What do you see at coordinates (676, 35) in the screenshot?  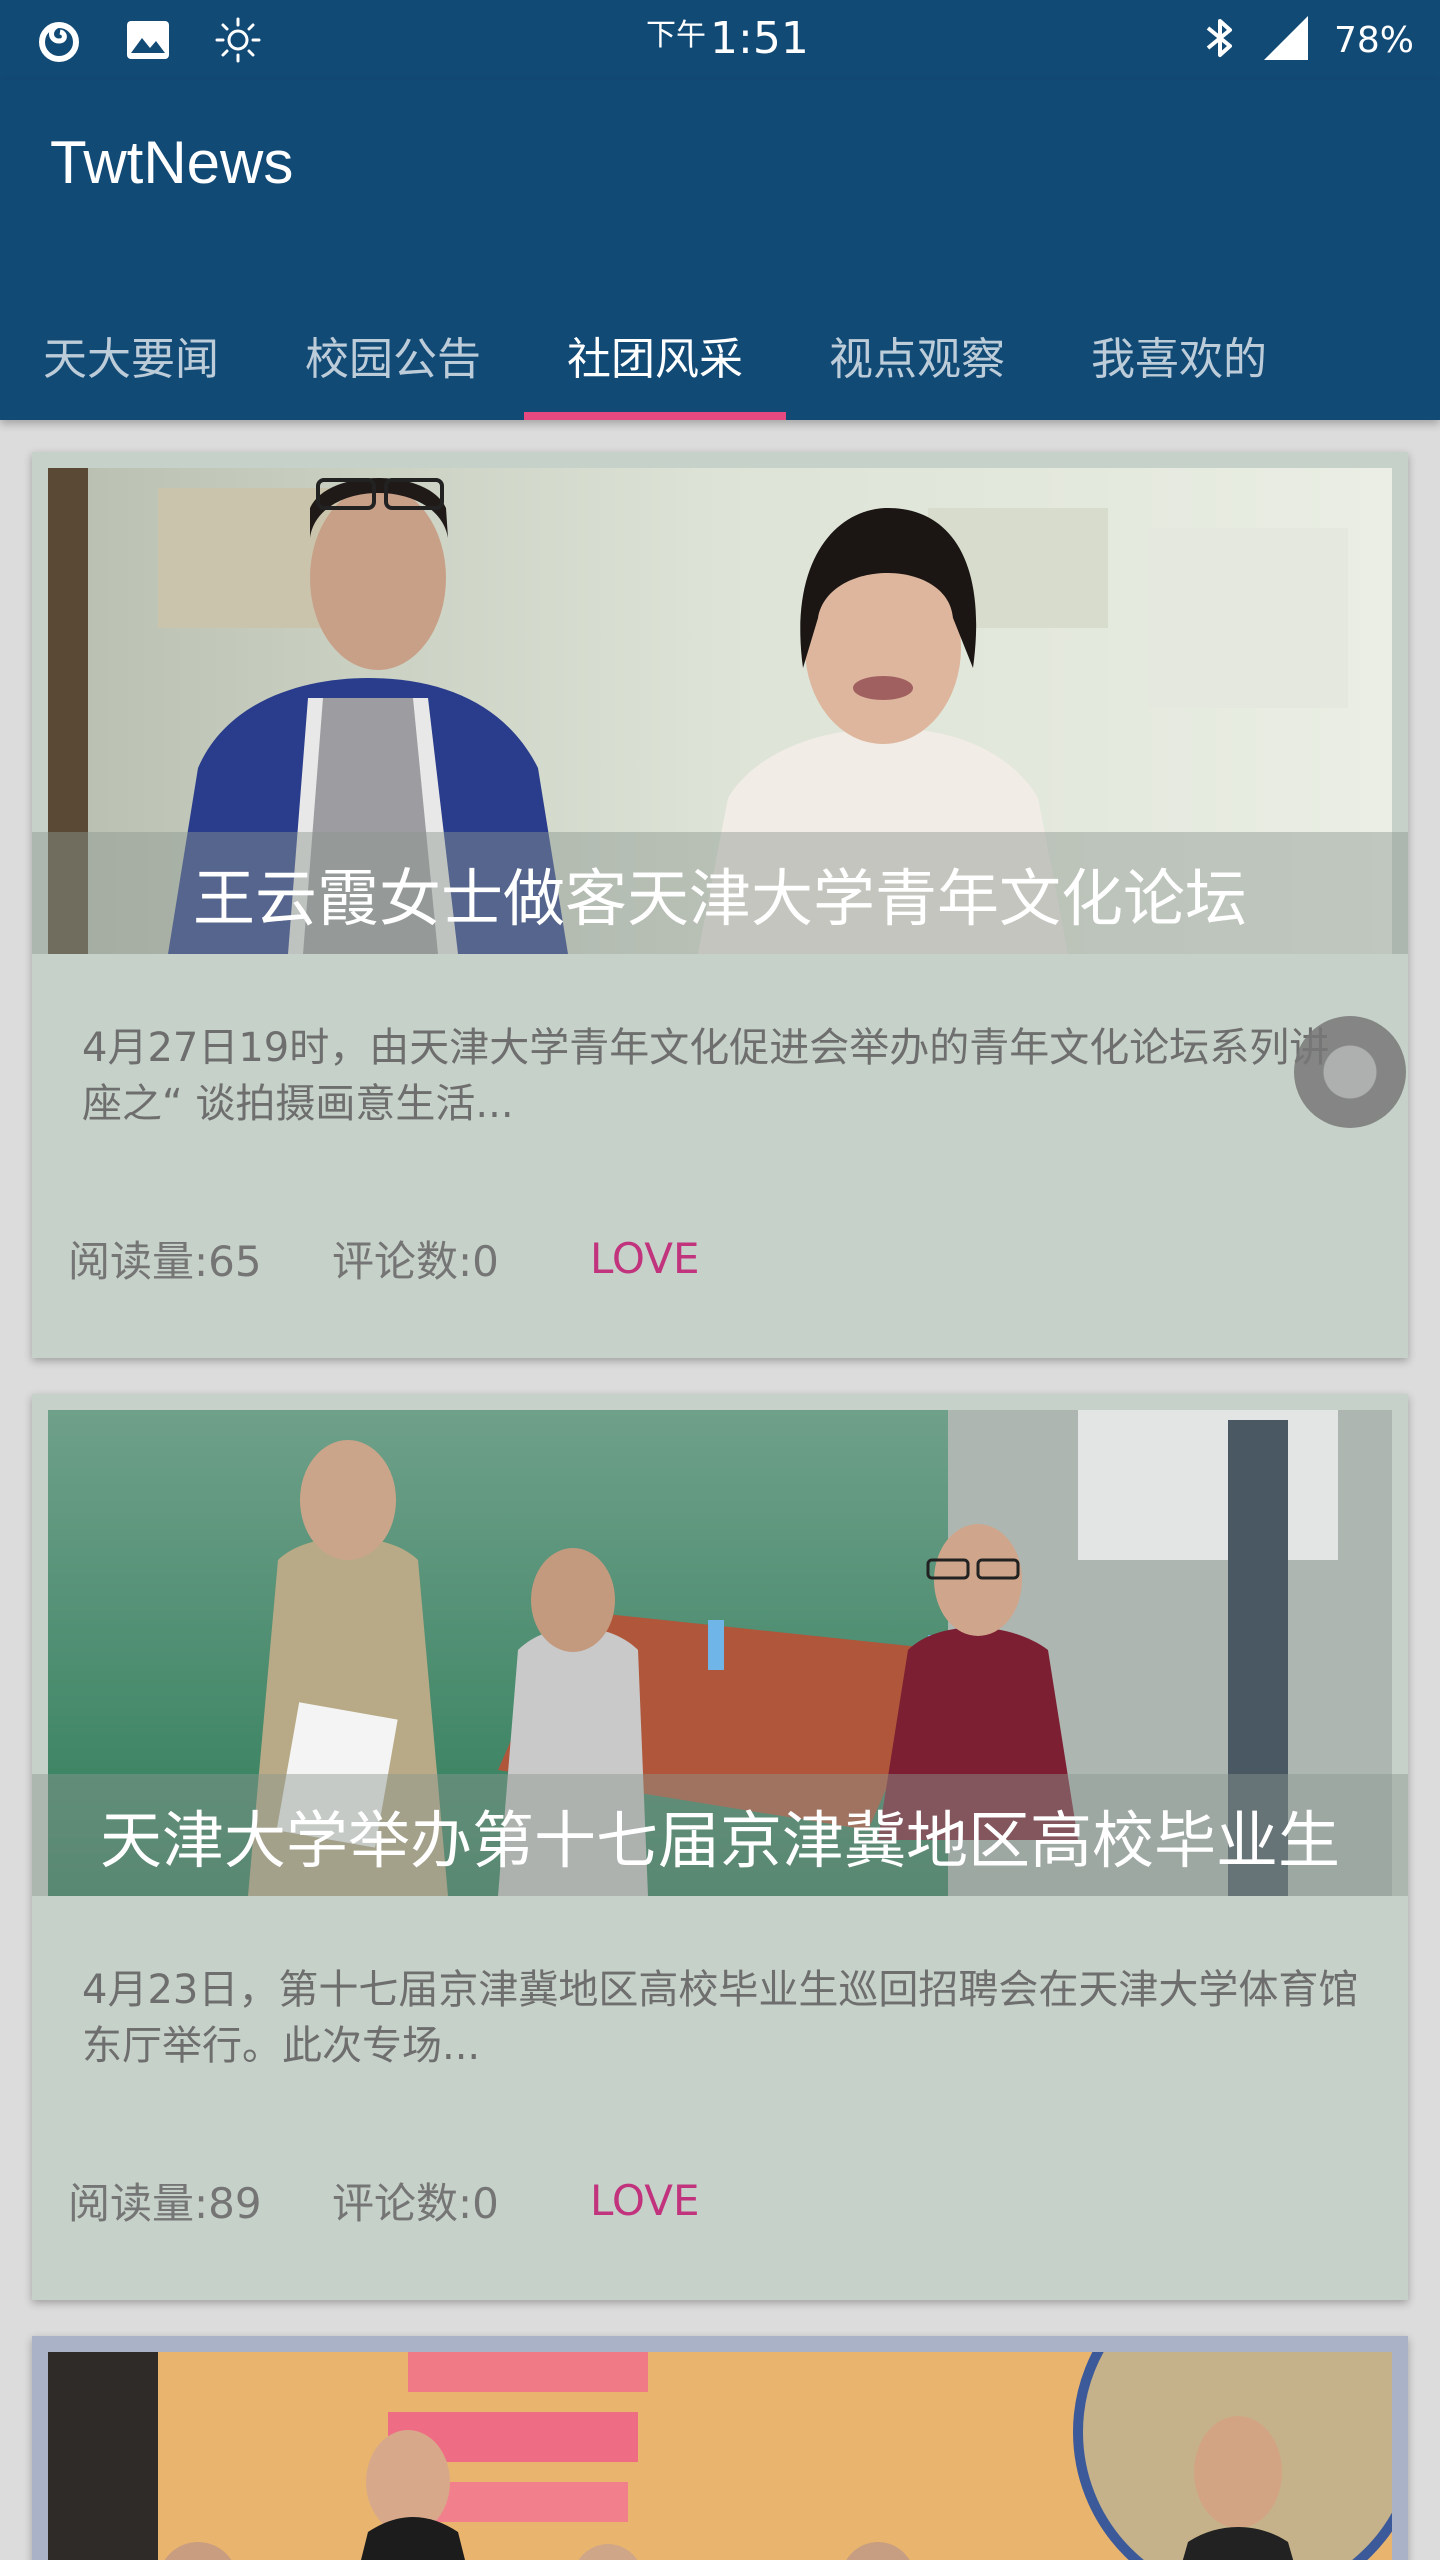 I see `status-ampm: 下午` at bounding box center [676, 35].